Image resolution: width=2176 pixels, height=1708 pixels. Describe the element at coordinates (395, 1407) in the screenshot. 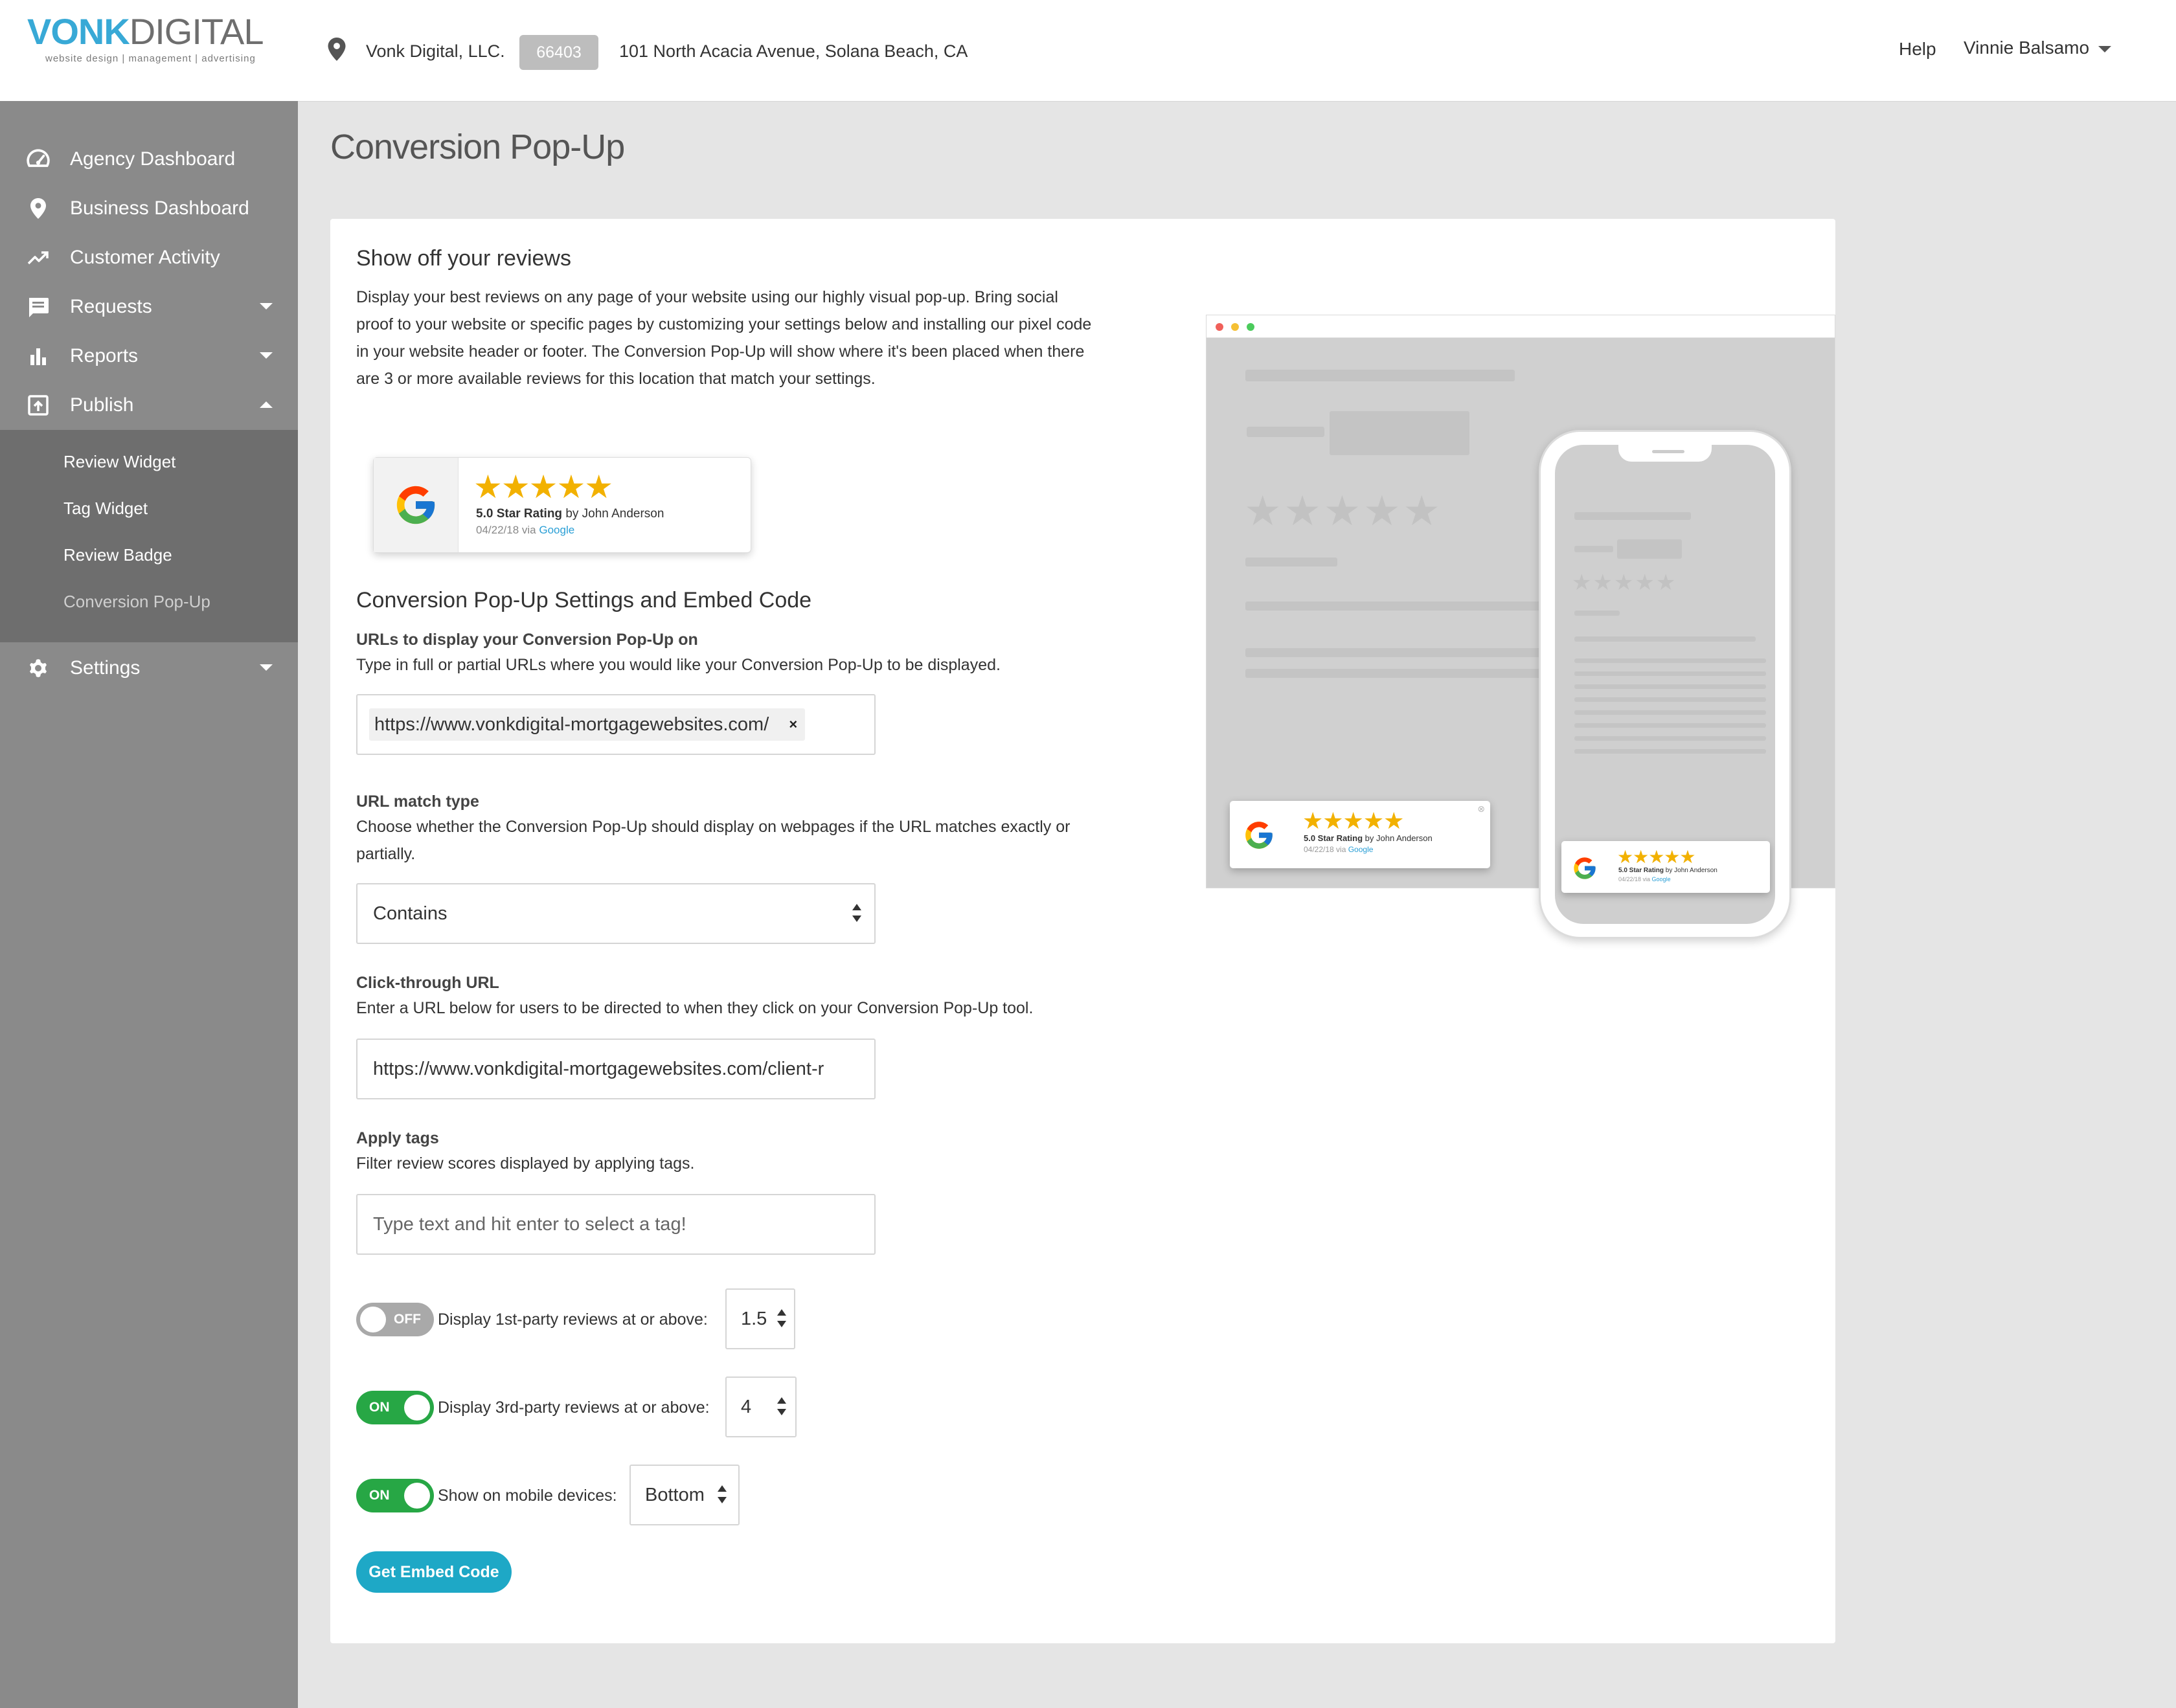

I see `third-party-toggle: ON` at that location.